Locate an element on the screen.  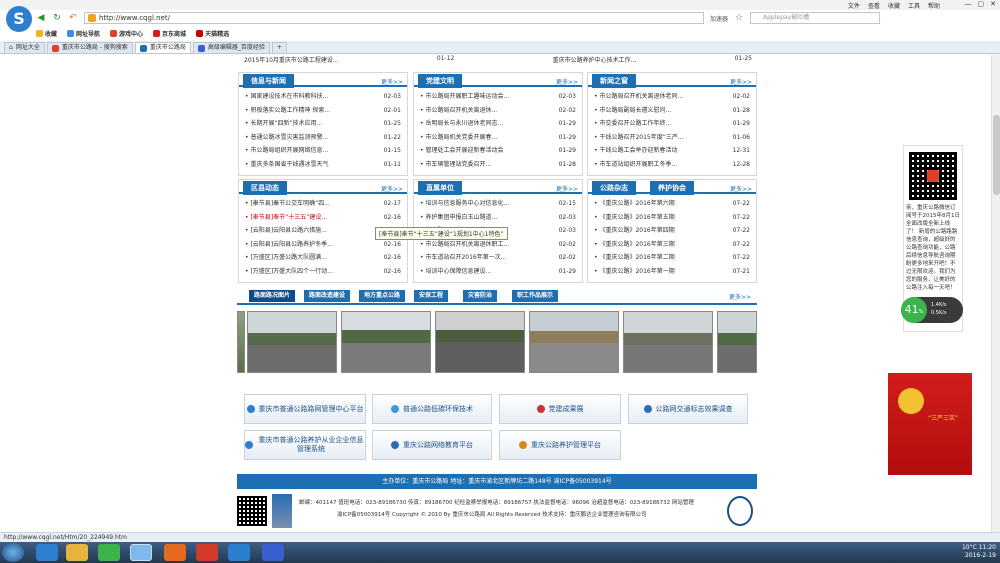
explorer-icon is located at coordinates (239, 552).